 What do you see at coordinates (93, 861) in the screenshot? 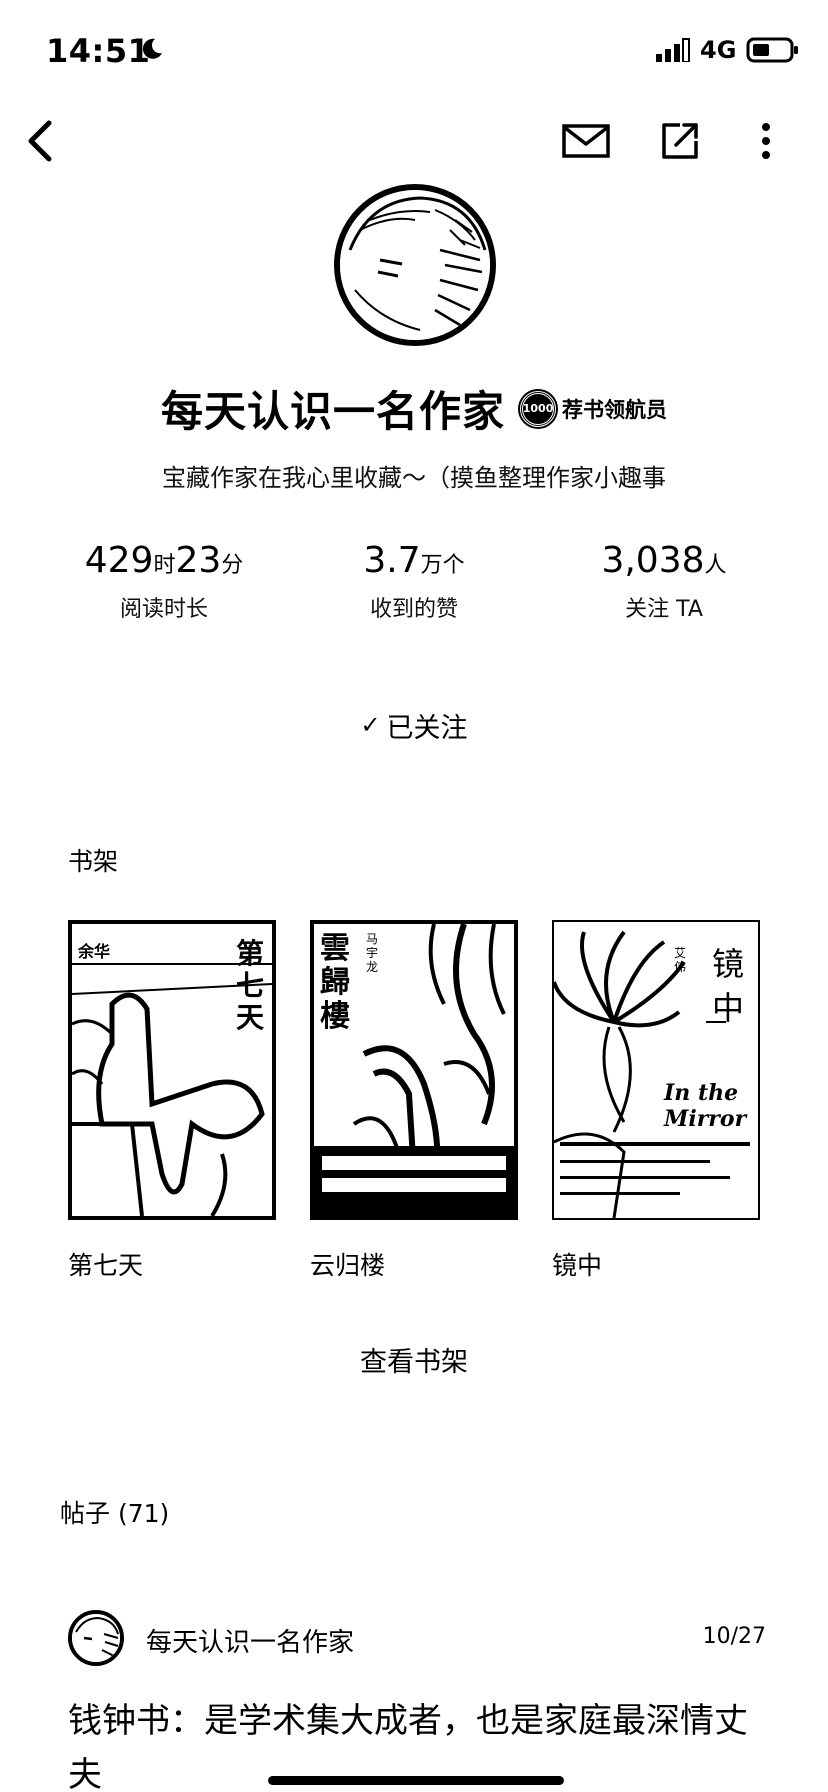
I see `bookshelf-title: 书架` at bounding box center [93, 861].